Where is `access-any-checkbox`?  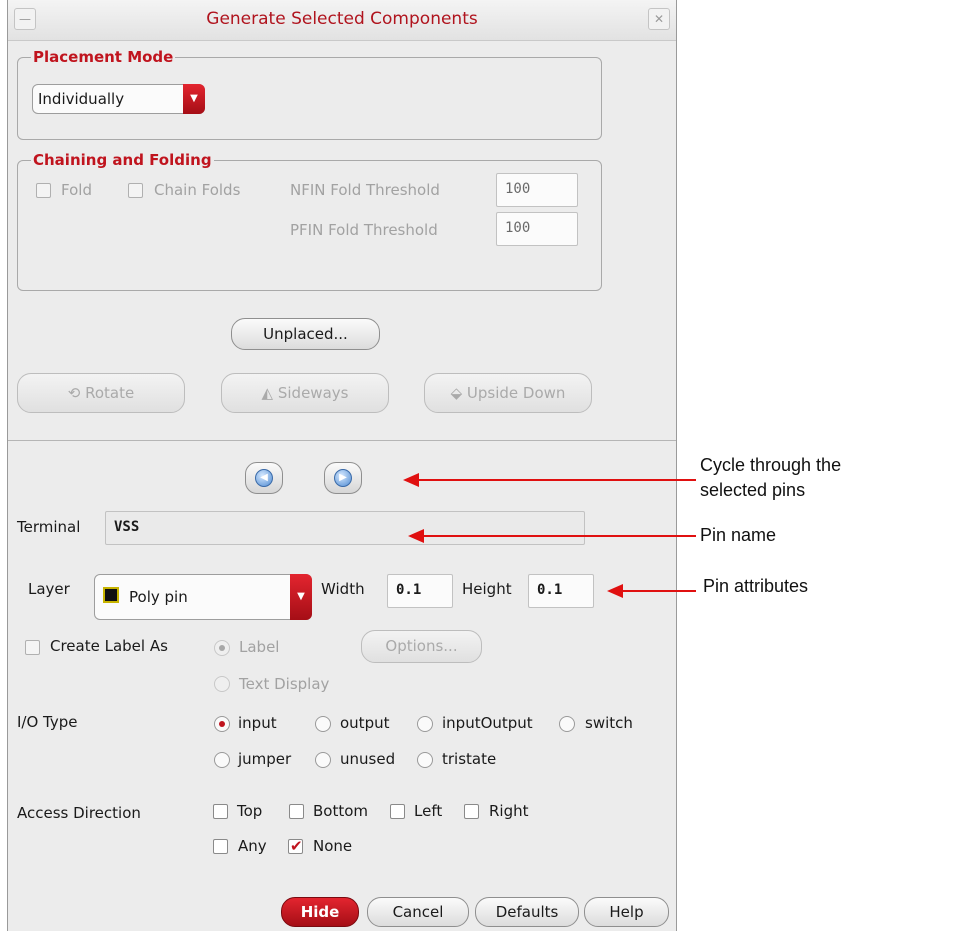
access-any-checkbox is located at coordinates (220, 846).